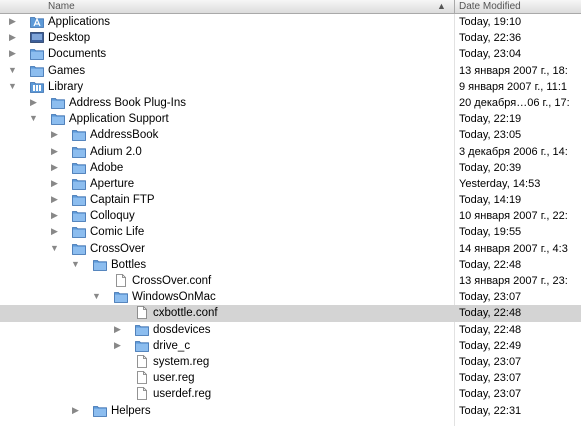 The image size is (581, 426). What do you see at coordinates (290, 232) in the screenshot?
I see `list-item: ▶ Comic Life Today, 19:55` at bounding box center [290, 232].